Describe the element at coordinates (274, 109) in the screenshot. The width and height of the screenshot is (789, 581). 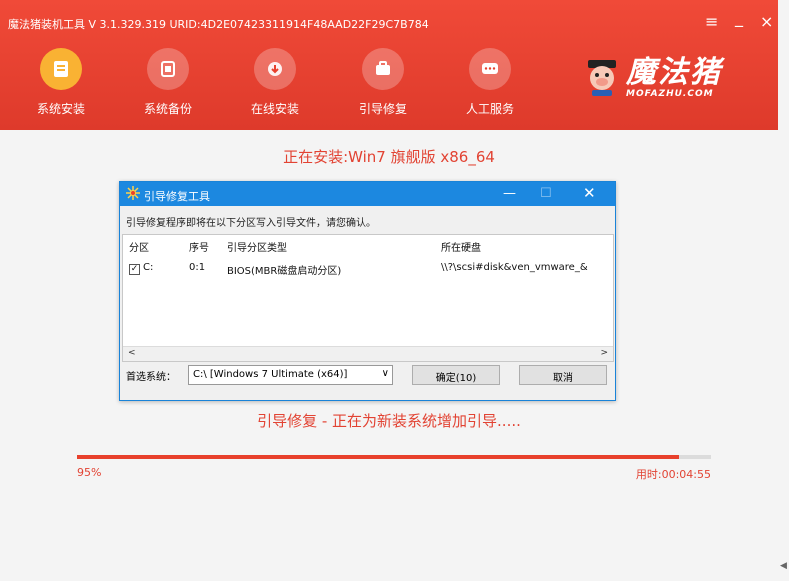
I see `nav-label: 在线安装` at that location.